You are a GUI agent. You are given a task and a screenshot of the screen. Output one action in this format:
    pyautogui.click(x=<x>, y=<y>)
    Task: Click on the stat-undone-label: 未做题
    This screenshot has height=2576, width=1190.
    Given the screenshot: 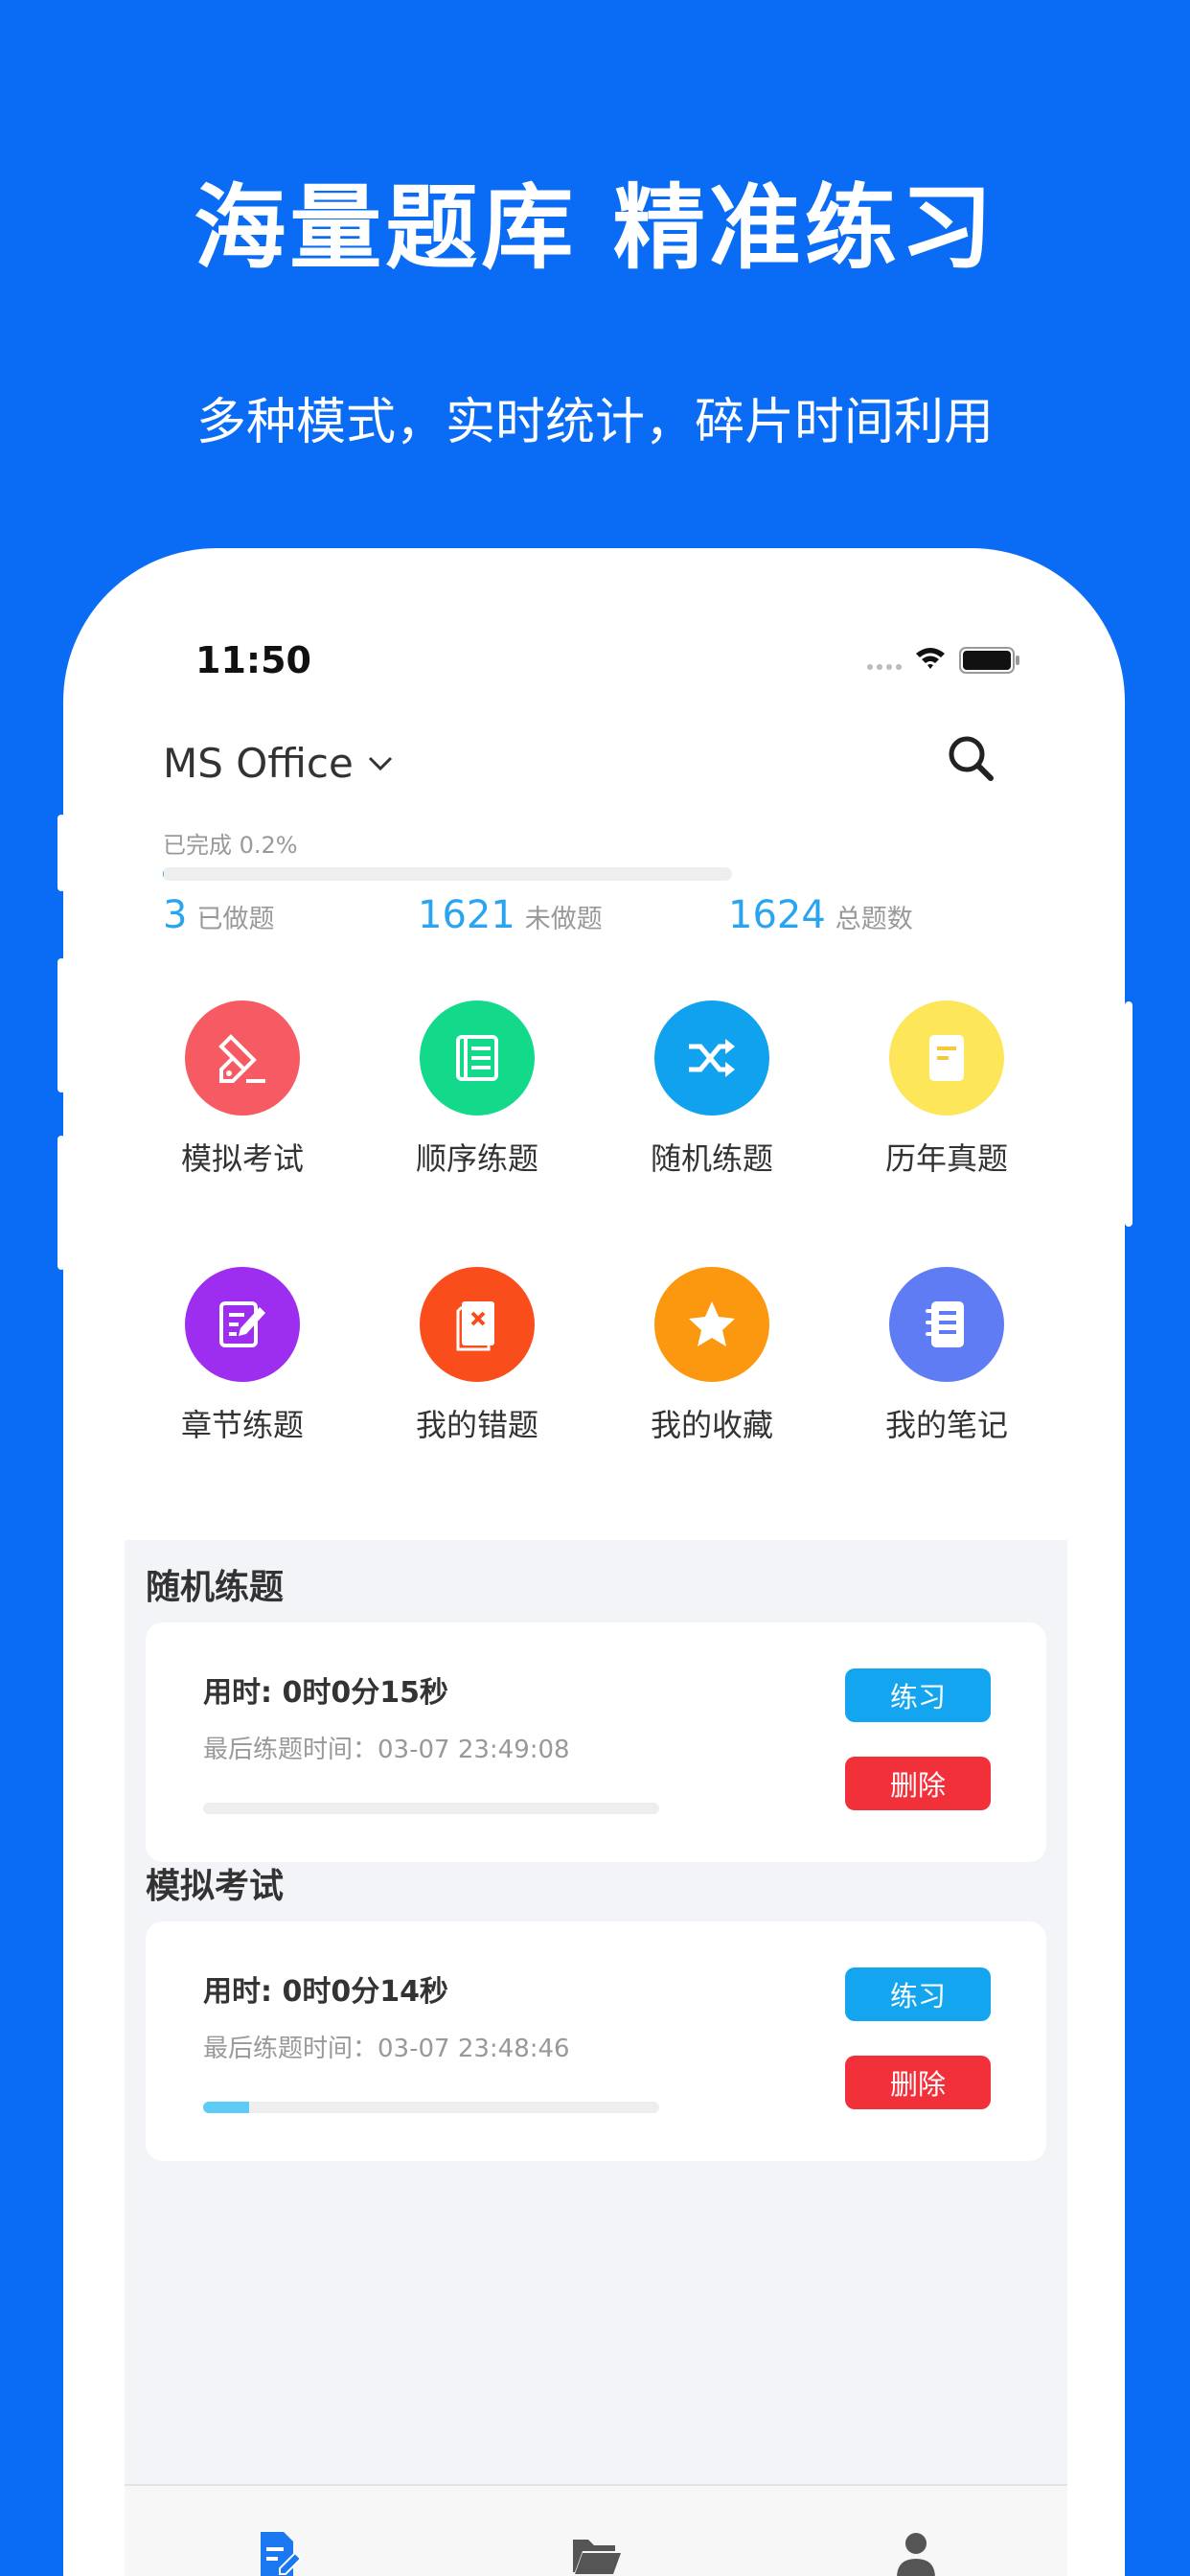 What is the action you would take?
    pyautogui.click(x=563, y=920)
    